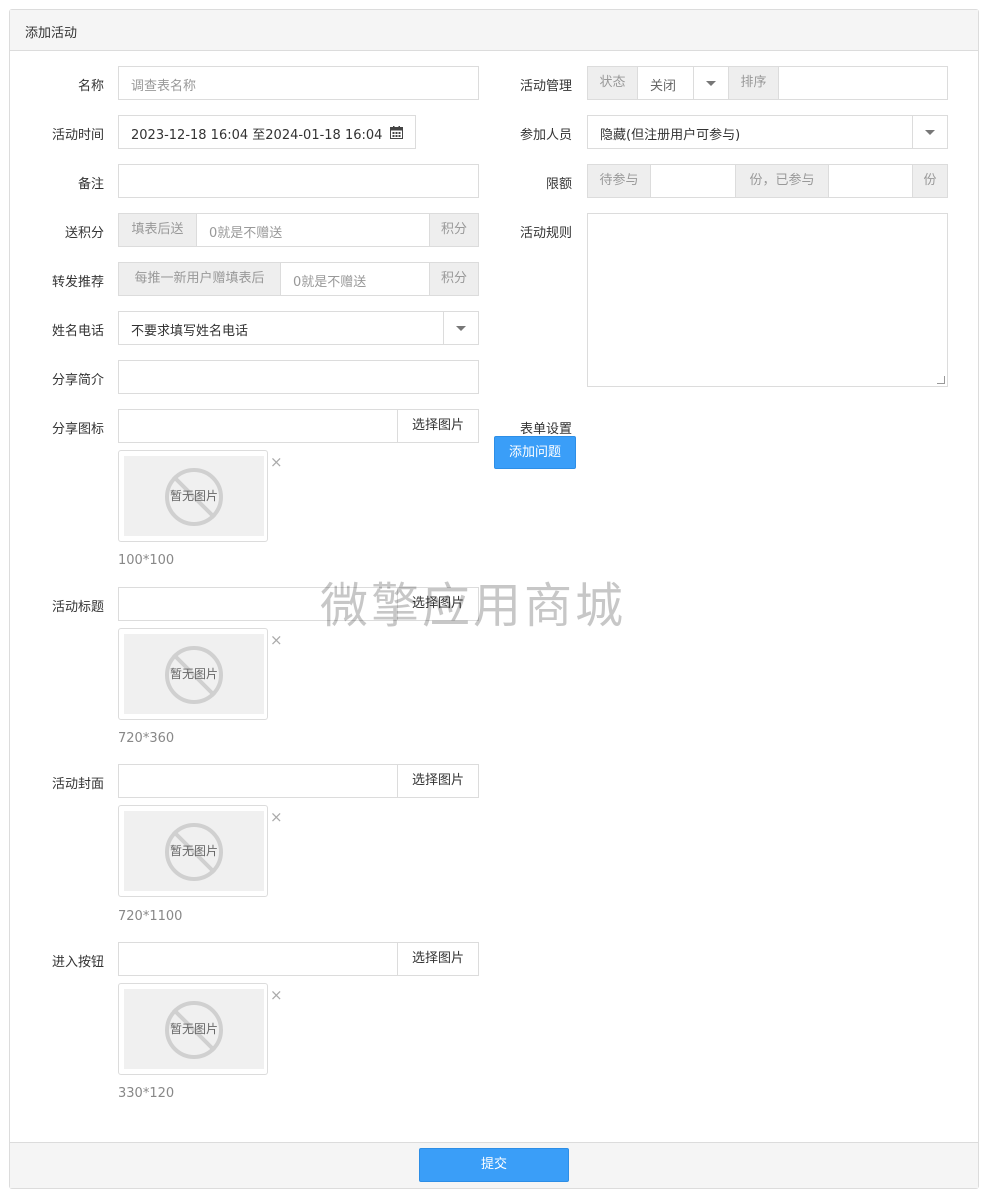  What do you see at coordinates (871, 181) in the screenshot?
I see `quota-joined-input` at bounding box center [871, 181].